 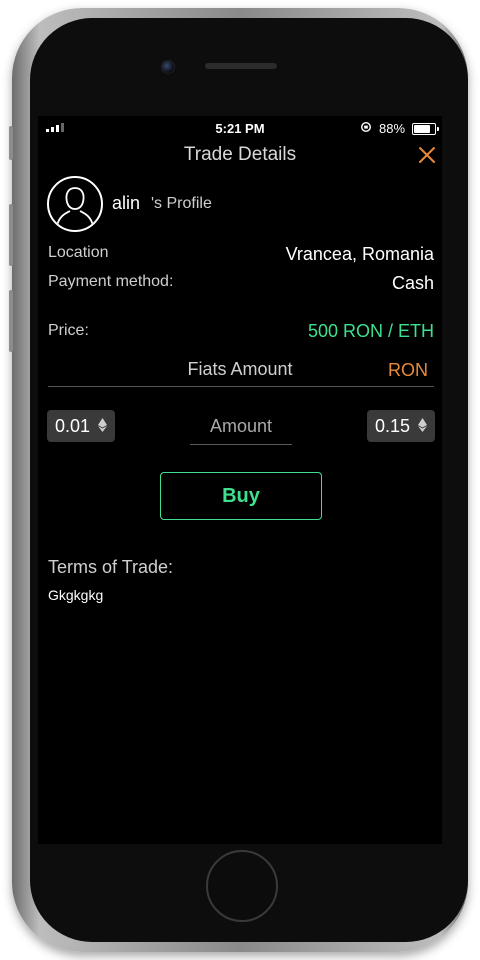 I want to click on payment-method-value: Cash, so click(x=412, y=283).